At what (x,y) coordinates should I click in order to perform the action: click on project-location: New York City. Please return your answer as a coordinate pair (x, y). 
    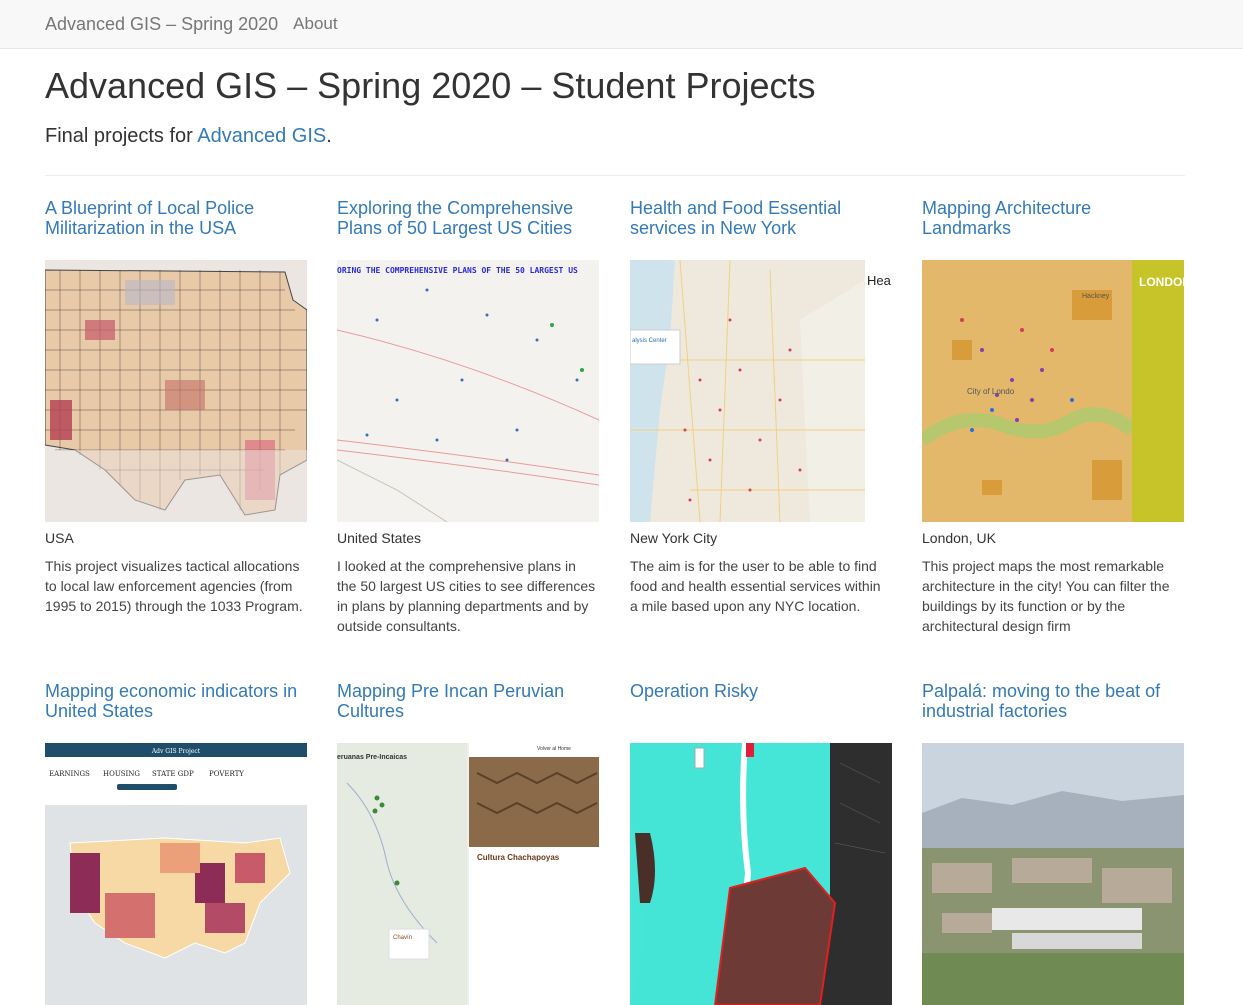
    Looking at the image, I should click on (674, 538).